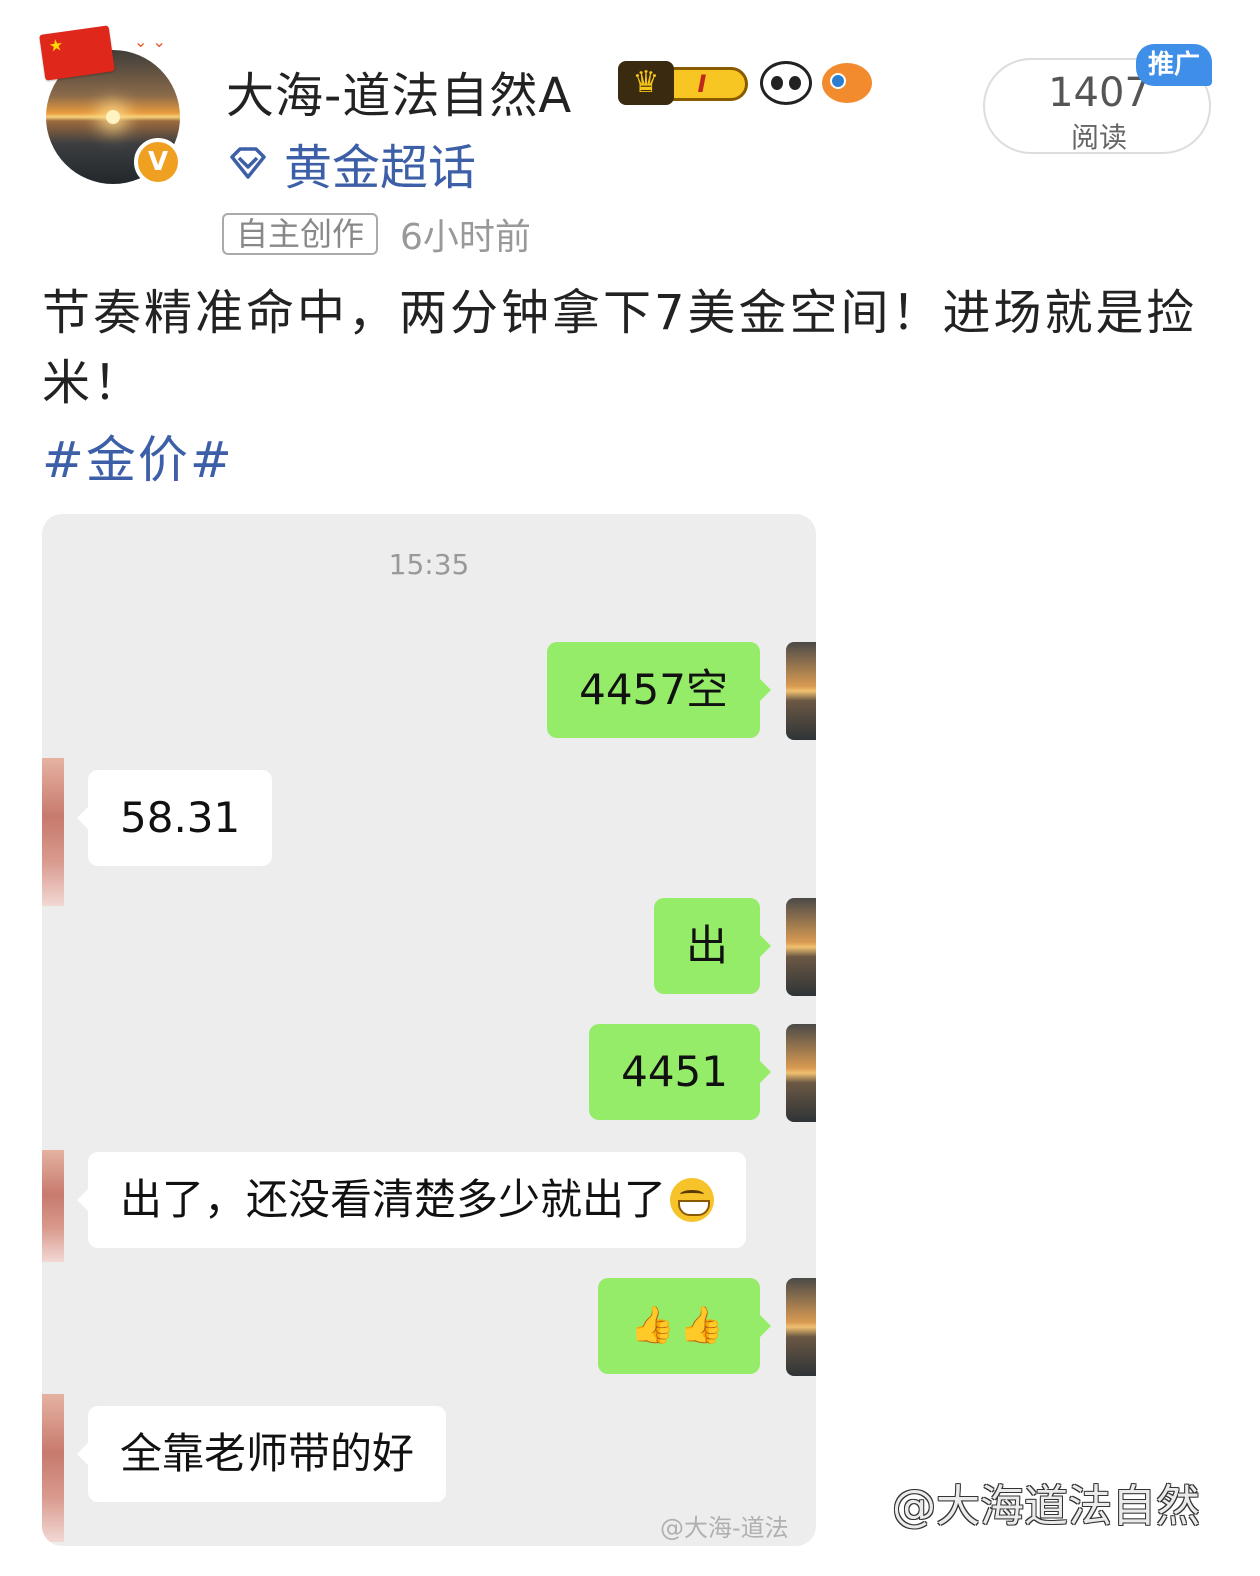  I want to click on hashtag-link: #金价#, so click(138, 456).